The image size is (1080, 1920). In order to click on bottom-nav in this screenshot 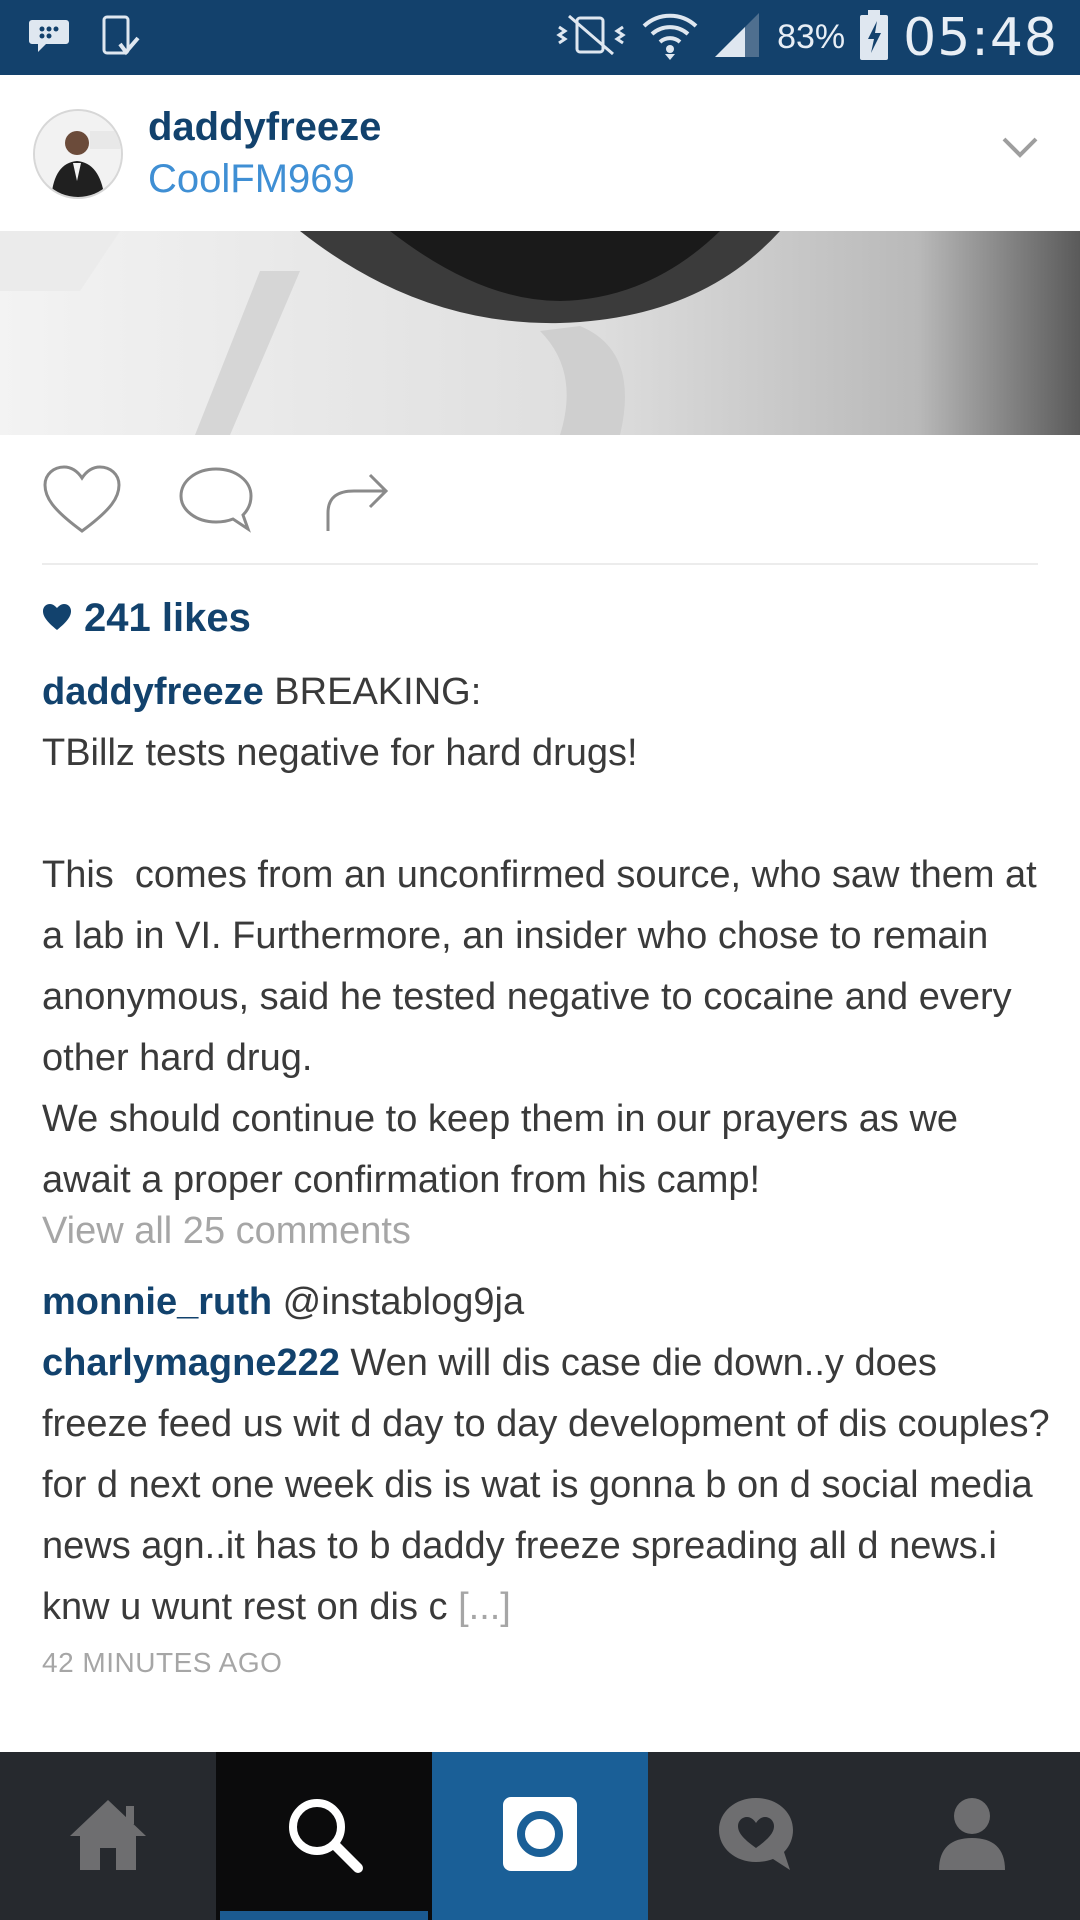, I will do `click(540, 1836)`.